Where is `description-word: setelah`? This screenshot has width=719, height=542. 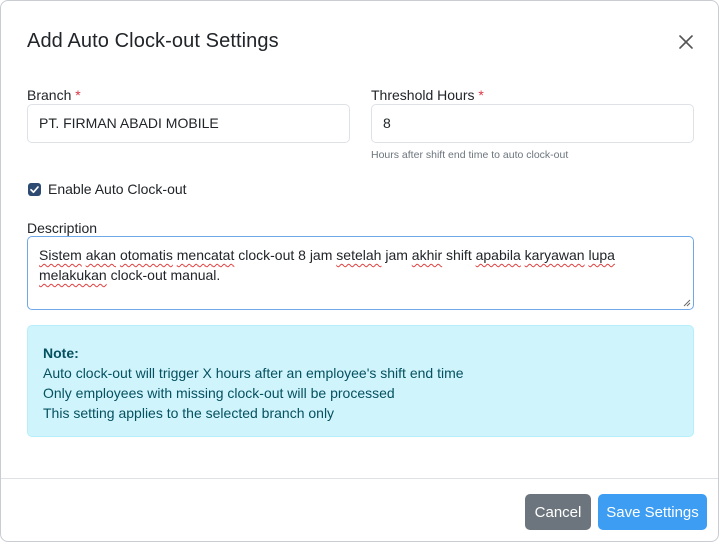
description-word: setelah is located at coordinates (359, 255).